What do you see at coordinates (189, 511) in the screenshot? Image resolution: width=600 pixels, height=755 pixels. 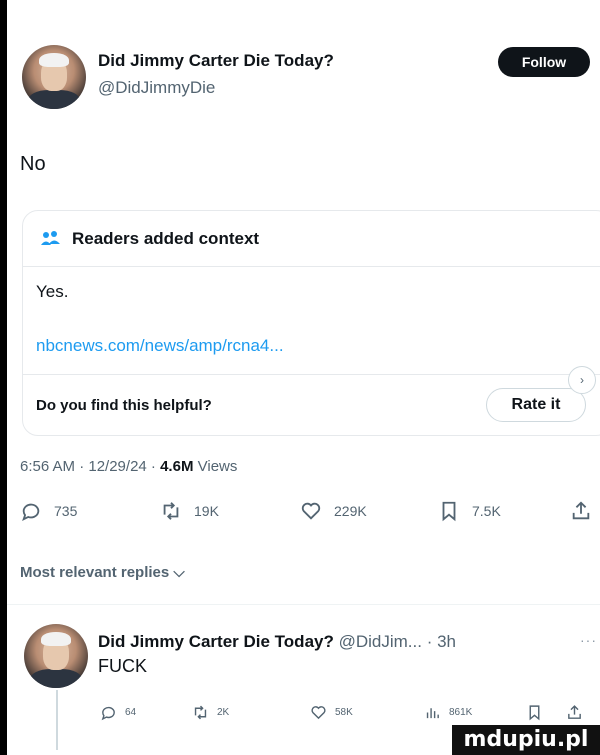 I see `repost-button: 19K` at bounding box center [189, 511].